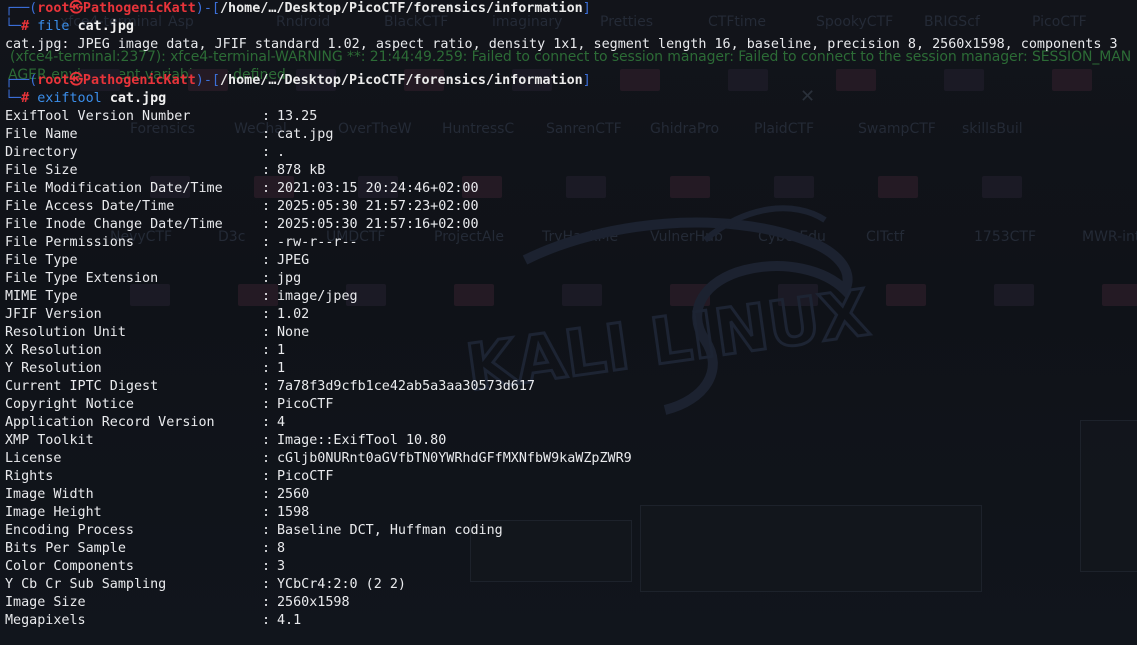 This screenshot has height=645, width=1137. I want to click on exif-key: ExifTool Version Number, so click(98, 116).